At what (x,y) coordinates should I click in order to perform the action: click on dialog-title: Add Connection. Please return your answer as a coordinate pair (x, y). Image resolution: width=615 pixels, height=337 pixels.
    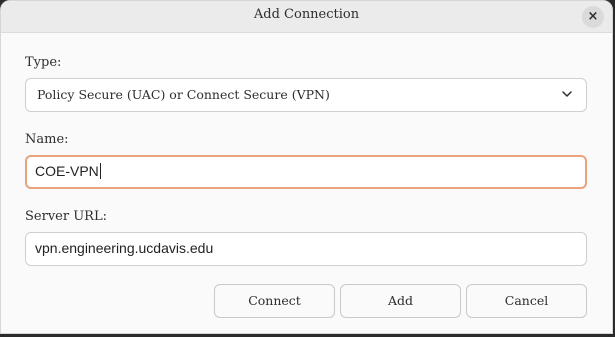
    Looking at the image, I should click on (306, 14).